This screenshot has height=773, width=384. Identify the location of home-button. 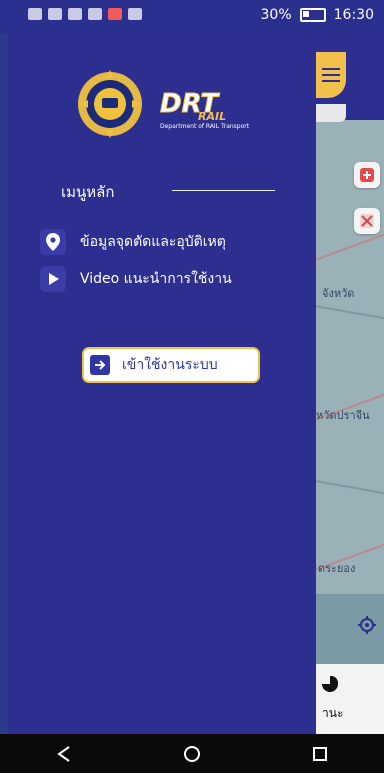
(192, 754).